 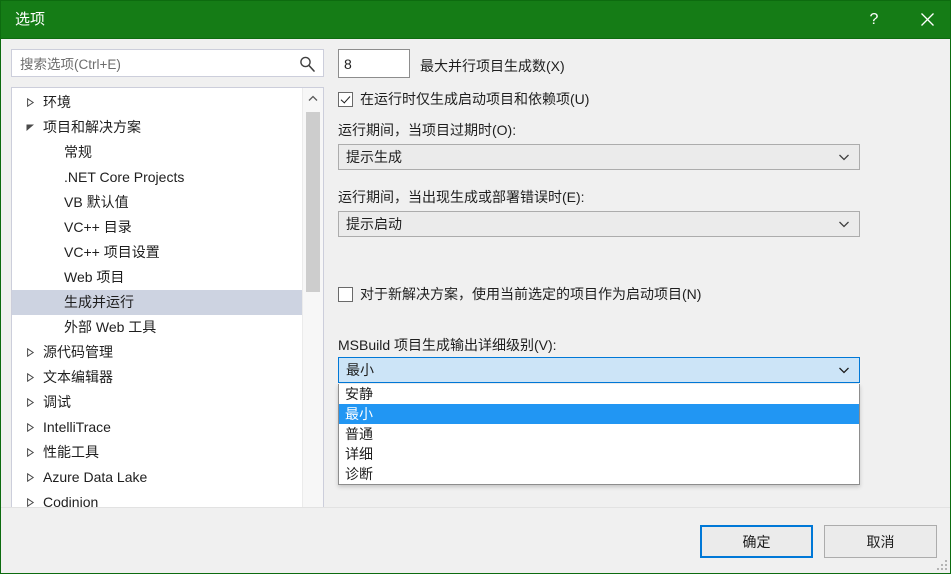 I want to click on new-solution-startup-checkbox: 对于新解决方案，使用当前选定的项目作为启动项目(N), so click(x=519, y=294).